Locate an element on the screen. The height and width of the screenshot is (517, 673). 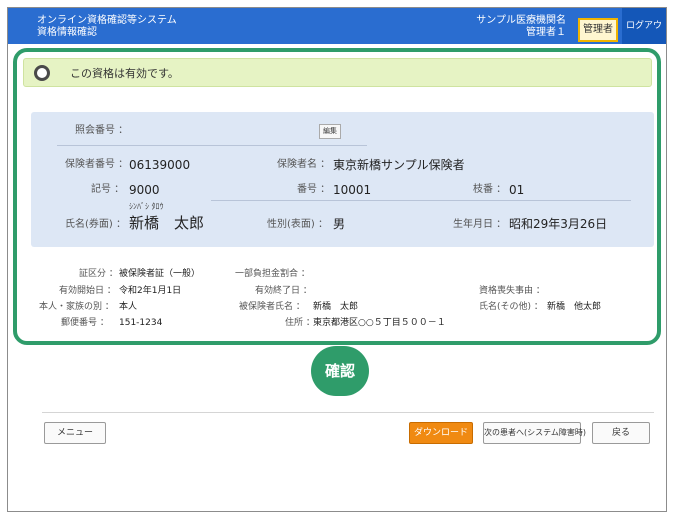
sex-label: 性別(表面) ： is located at coordinates (297, 224).